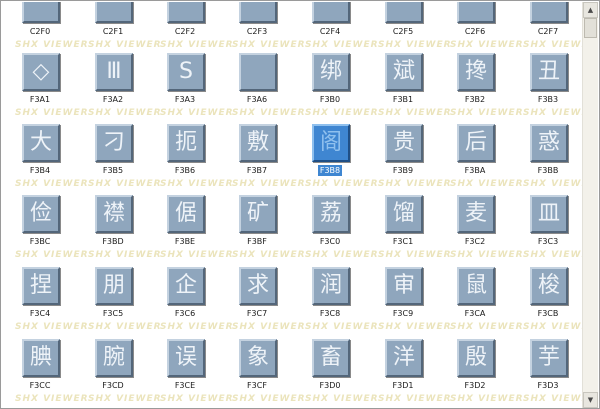  Describe the element at coordinates (549, 143) in the screenshot. I see `glyph-tile: 惑` at that location.